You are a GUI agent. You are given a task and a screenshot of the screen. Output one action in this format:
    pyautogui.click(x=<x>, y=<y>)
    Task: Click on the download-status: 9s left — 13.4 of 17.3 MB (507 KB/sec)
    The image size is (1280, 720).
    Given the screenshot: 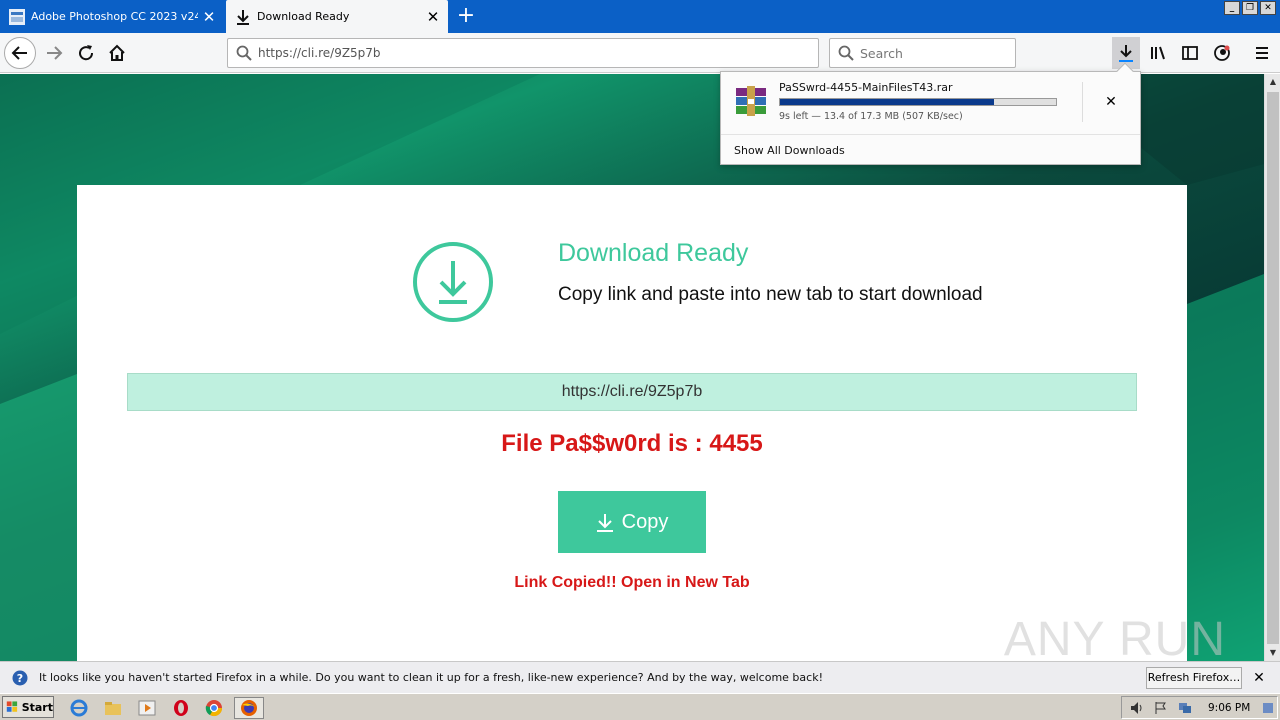 What is the action you would take?
    pyautogui.click(x=871, y=116)
    